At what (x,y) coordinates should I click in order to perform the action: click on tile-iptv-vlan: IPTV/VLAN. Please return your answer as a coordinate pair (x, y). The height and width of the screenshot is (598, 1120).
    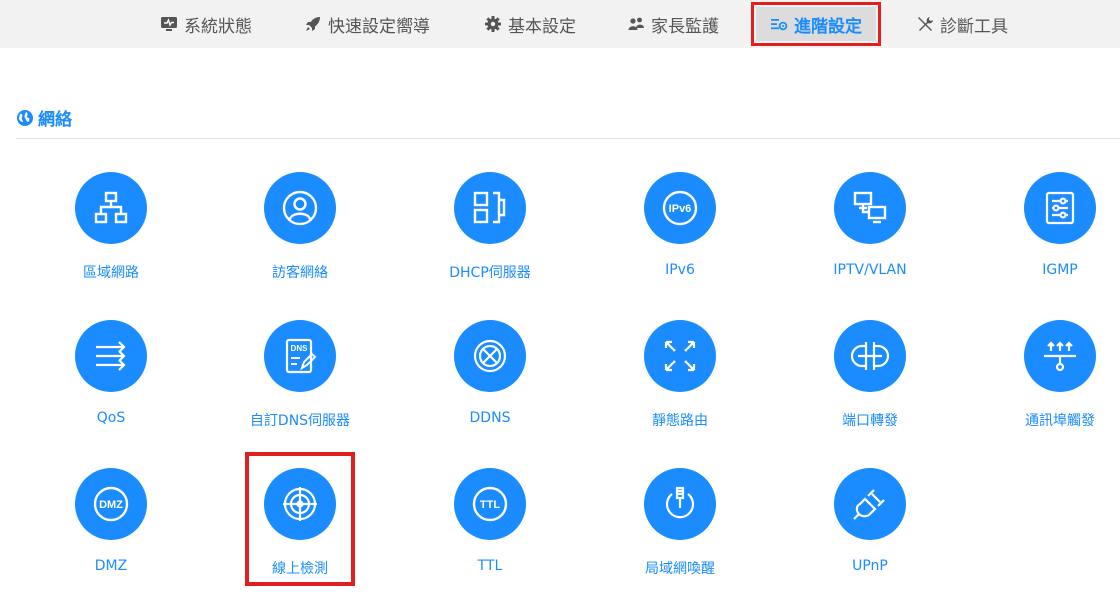
    Looking at the image, I should click on (870, 237).